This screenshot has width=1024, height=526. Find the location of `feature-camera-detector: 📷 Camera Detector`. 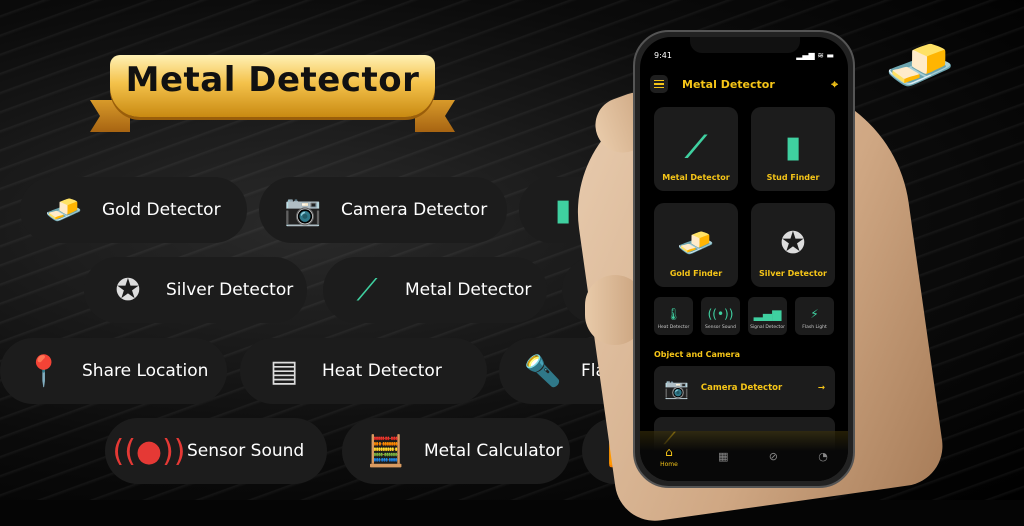

feature-camera-detector: 📷 Camera Detector is located at coordinates (383, 210).